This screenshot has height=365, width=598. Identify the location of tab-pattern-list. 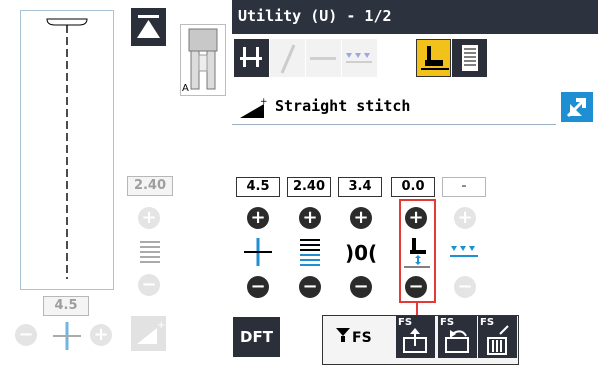
(469, 58).